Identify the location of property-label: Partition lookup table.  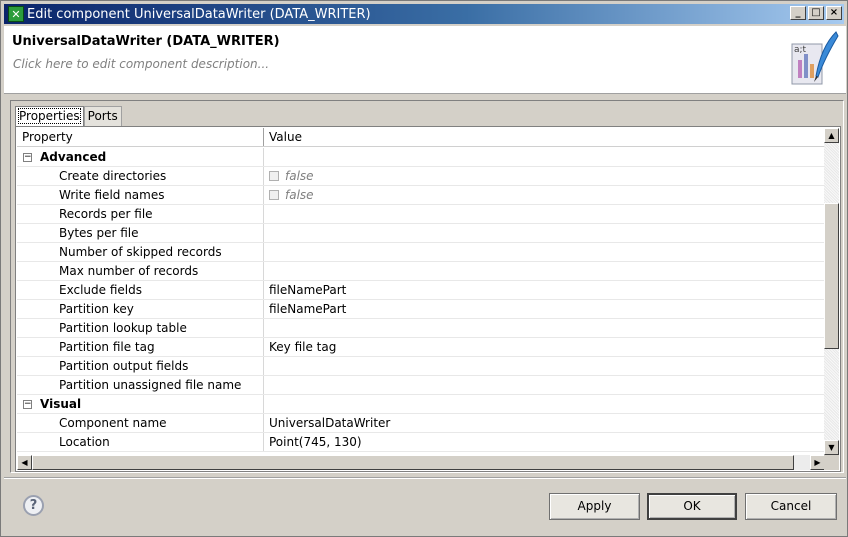
(123, 328).